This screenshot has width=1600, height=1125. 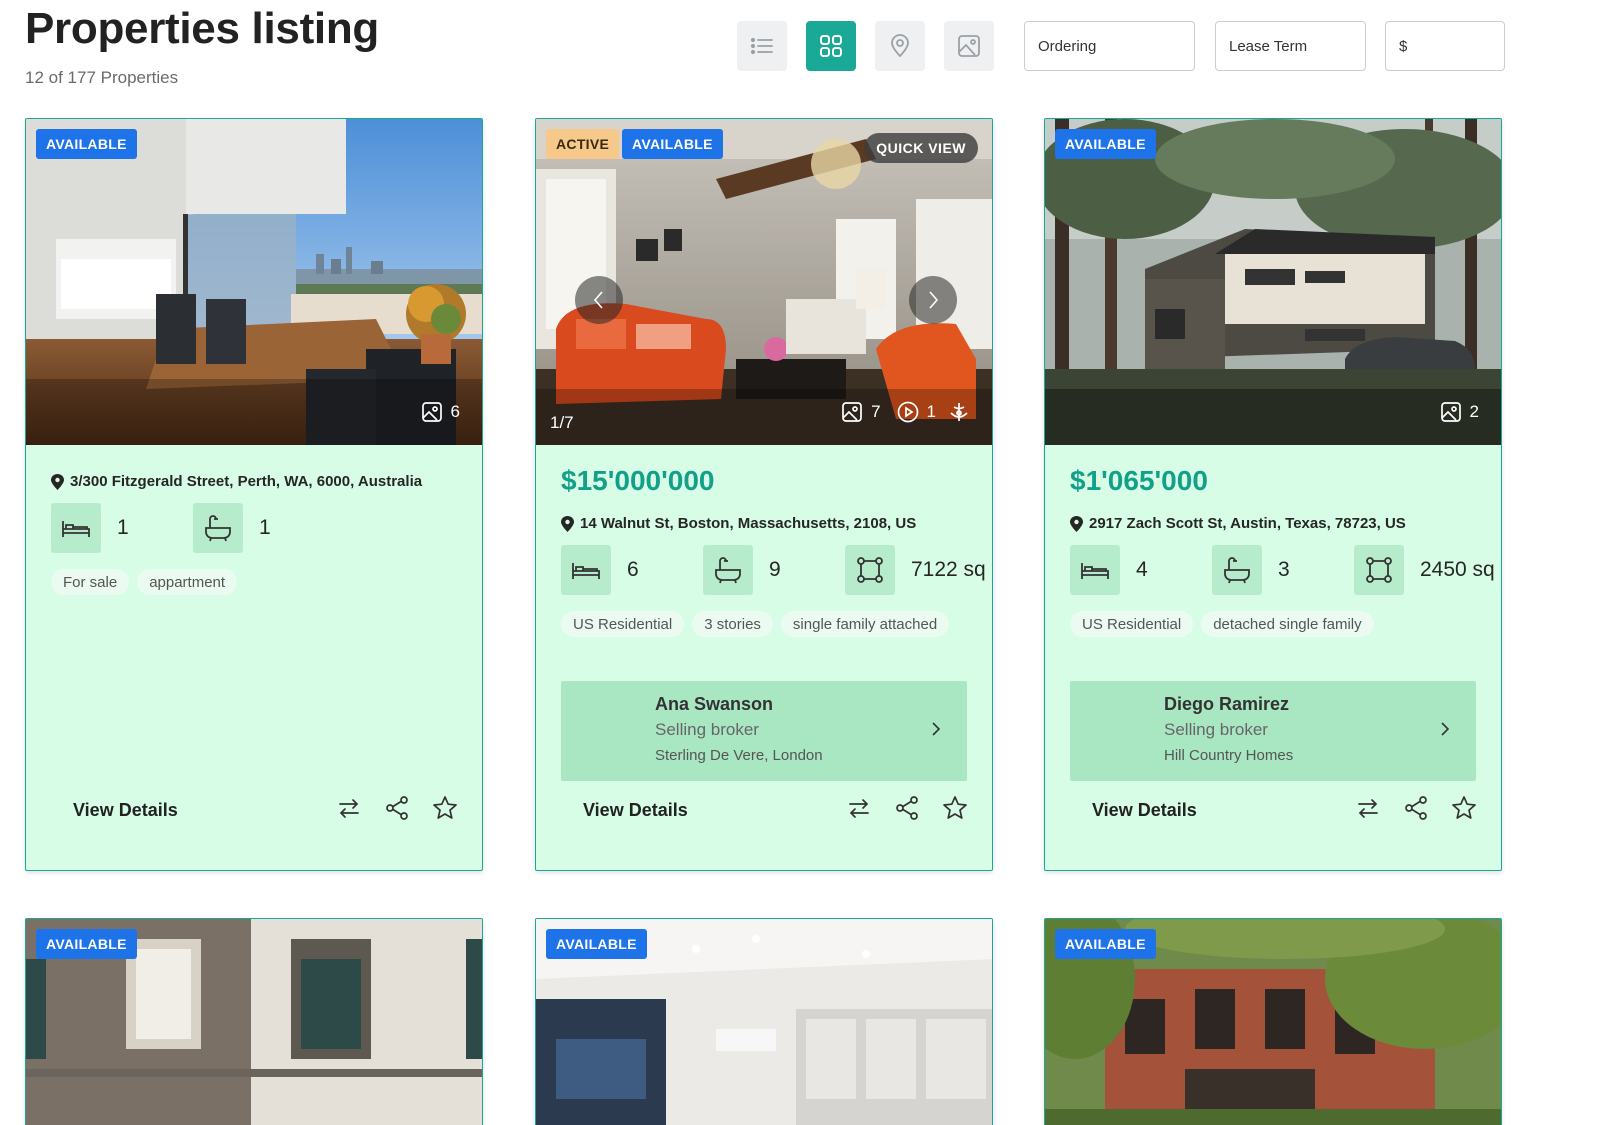 I want to click on tag: appartment, so click(x=187, y=582).